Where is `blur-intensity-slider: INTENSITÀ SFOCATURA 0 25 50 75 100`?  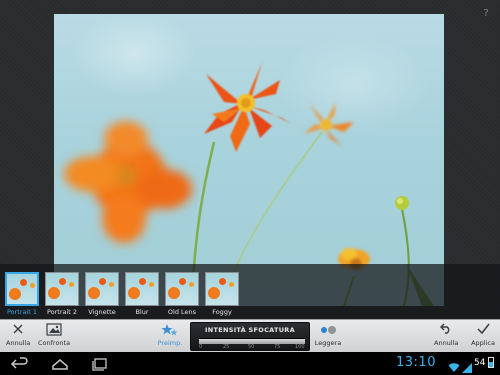 blur-intensity-slider: INTENSITÀ SFOCATURA 0 25 50 75 100 is located at coordinates (250, 336).